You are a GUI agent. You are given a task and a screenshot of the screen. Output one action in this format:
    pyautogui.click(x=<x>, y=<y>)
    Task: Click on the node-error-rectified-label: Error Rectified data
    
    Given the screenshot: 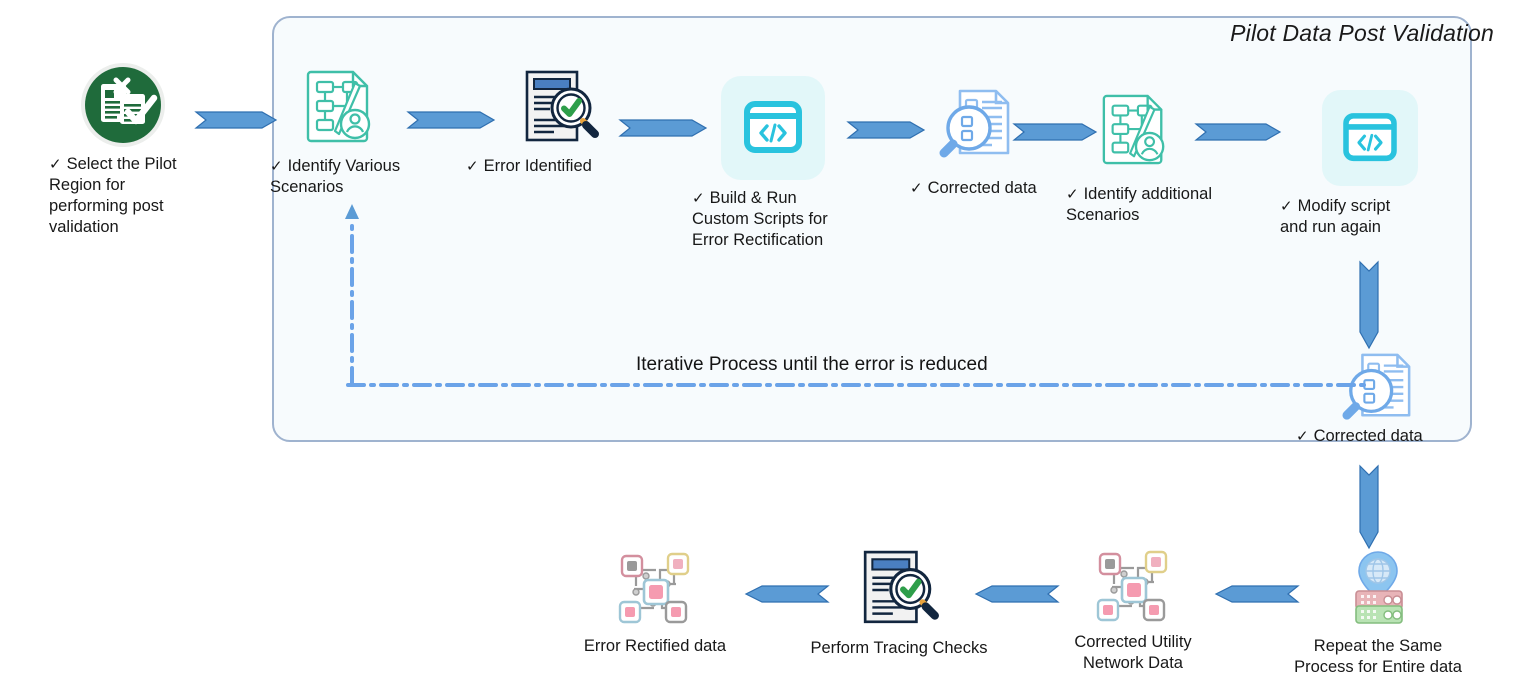 What is the action you would take?
    pyautogui.click(x=655, y=646)
    